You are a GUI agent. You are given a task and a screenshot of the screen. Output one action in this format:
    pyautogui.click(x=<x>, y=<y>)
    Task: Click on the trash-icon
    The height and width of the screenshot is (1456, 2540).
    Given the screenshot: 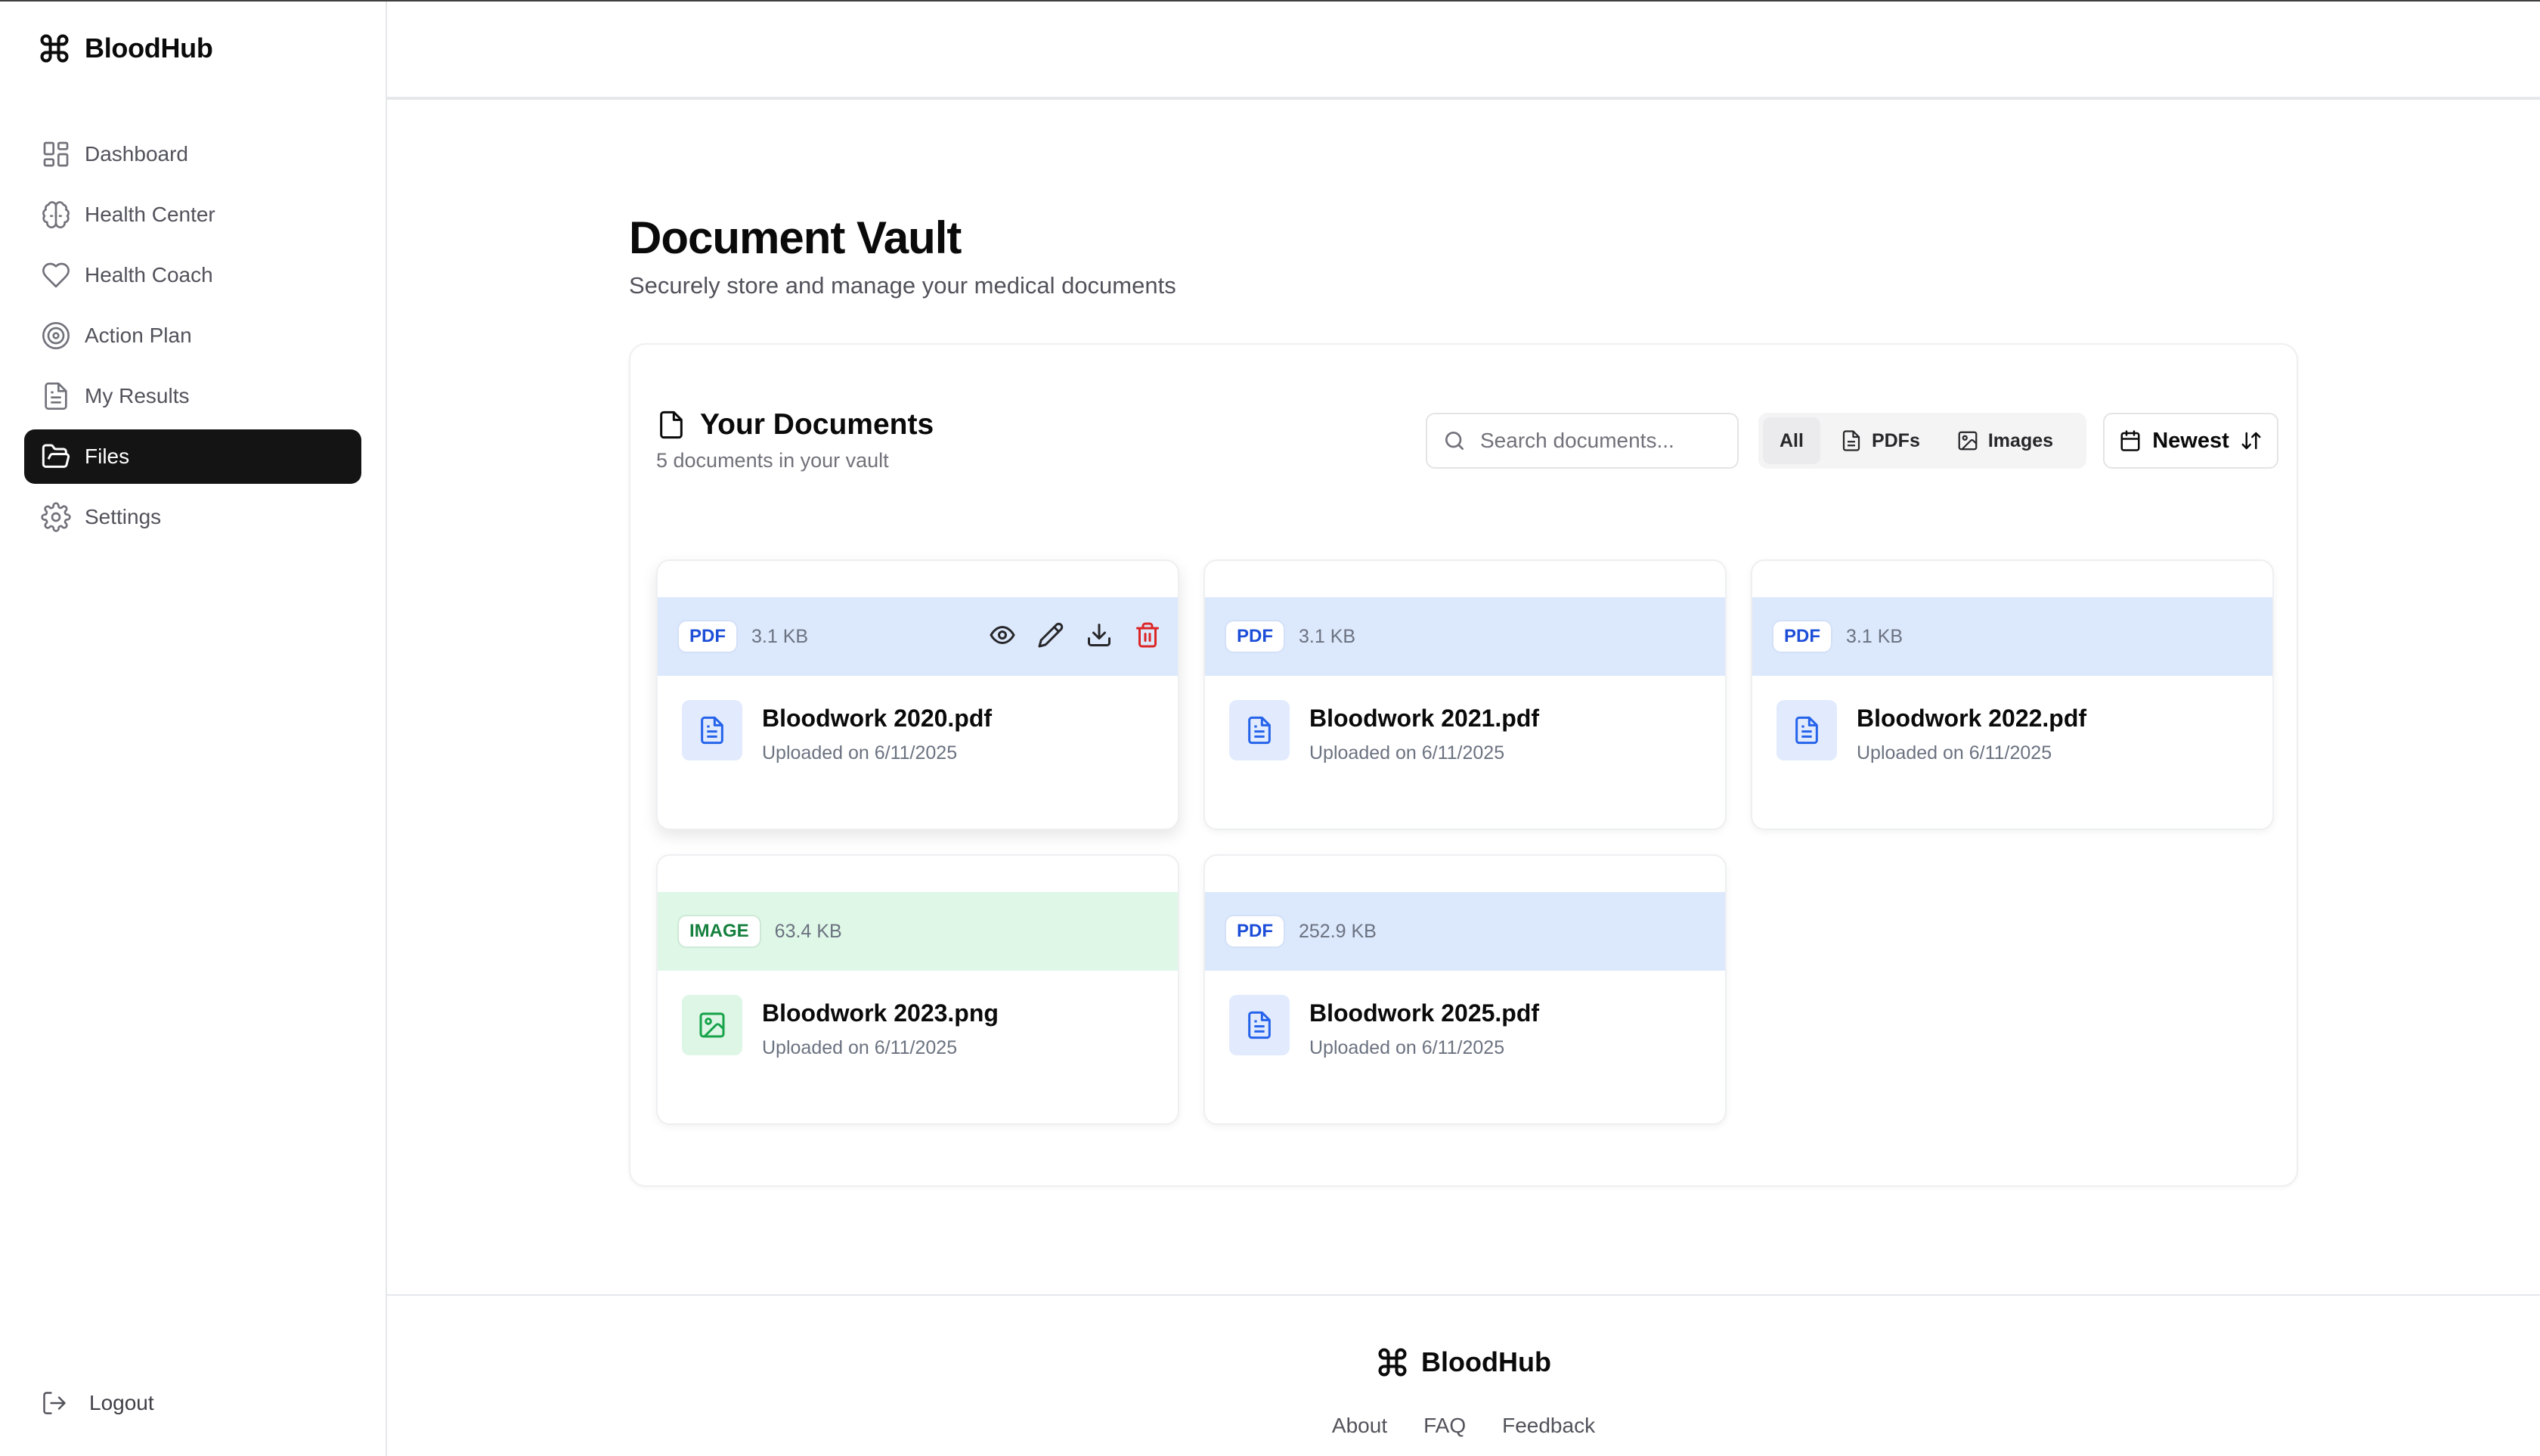 What is the action you would take?
    pyautogui.click(x=1147, y=635)
    